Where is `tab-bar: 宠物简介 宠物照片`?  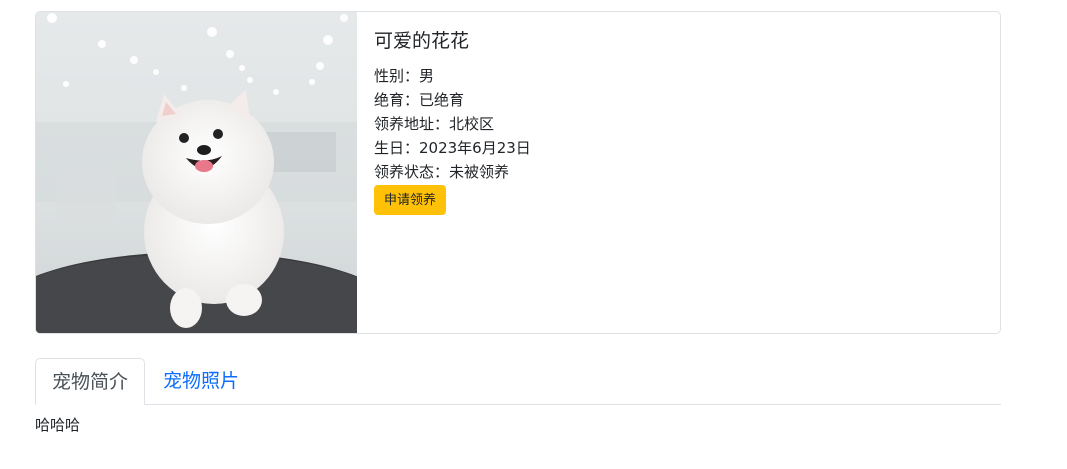
tab-bar: 宠物简介 宠物照片 is located at coordinates (518, 381).